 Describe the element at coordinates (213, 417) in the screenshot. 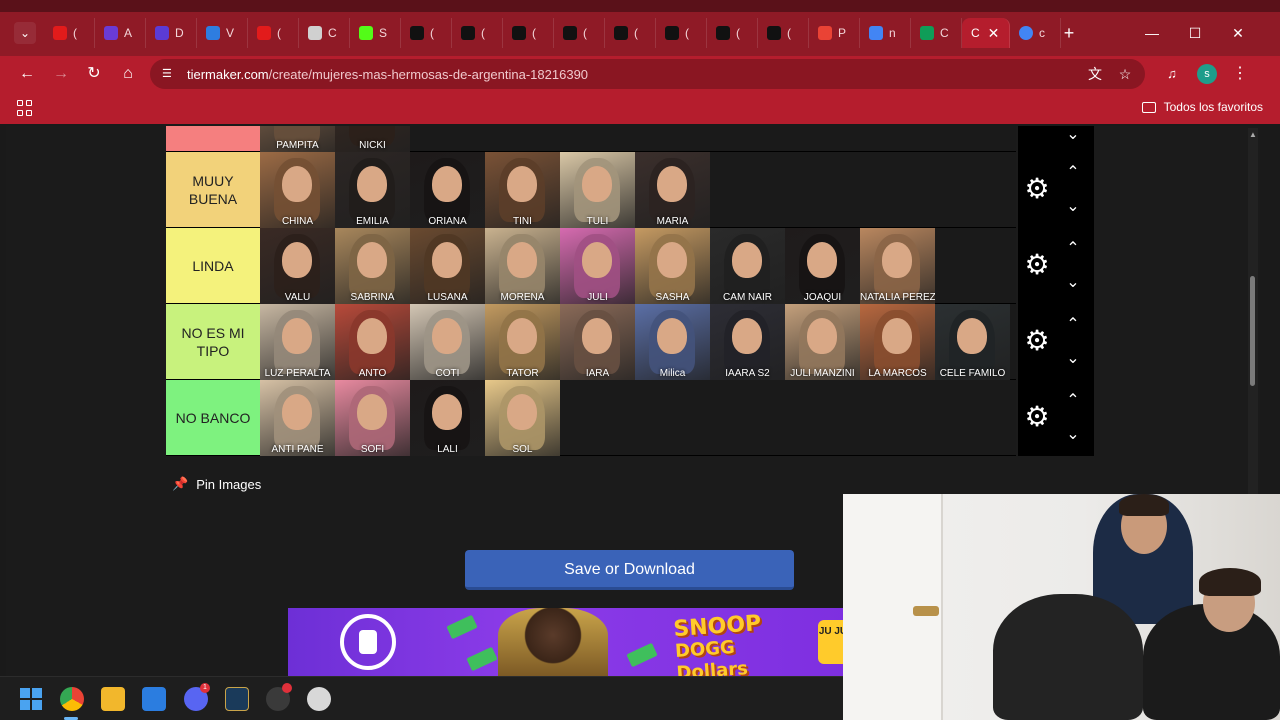

I see `tier-label: NO BANCO` at that location.